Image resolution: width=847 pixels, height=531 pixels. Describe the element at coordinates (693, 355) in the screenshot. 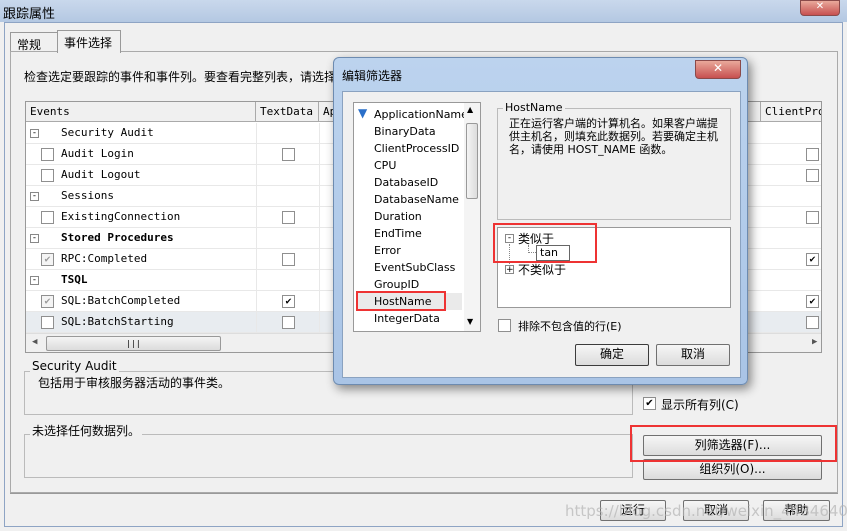

I see `filter-cancel-button: 取消` at that location.